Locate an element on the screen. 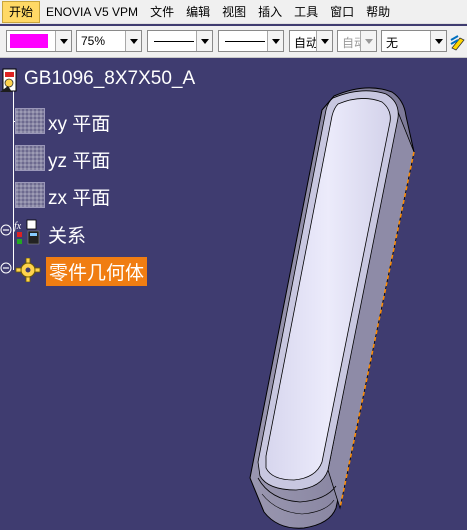 The image size is (467, 530). transparency-select: 75% is located at coordinates (109, 41).